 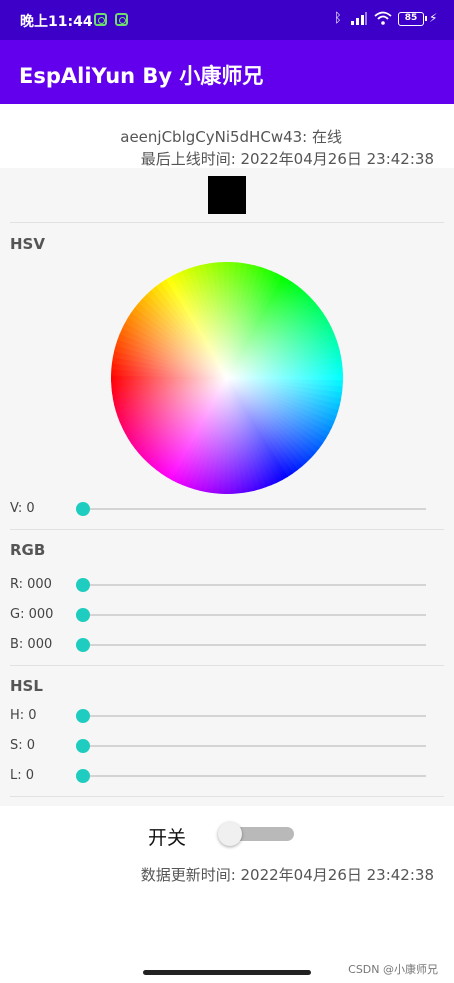 I want to click on h-slider: H: 0, so click(x=220, y=716).